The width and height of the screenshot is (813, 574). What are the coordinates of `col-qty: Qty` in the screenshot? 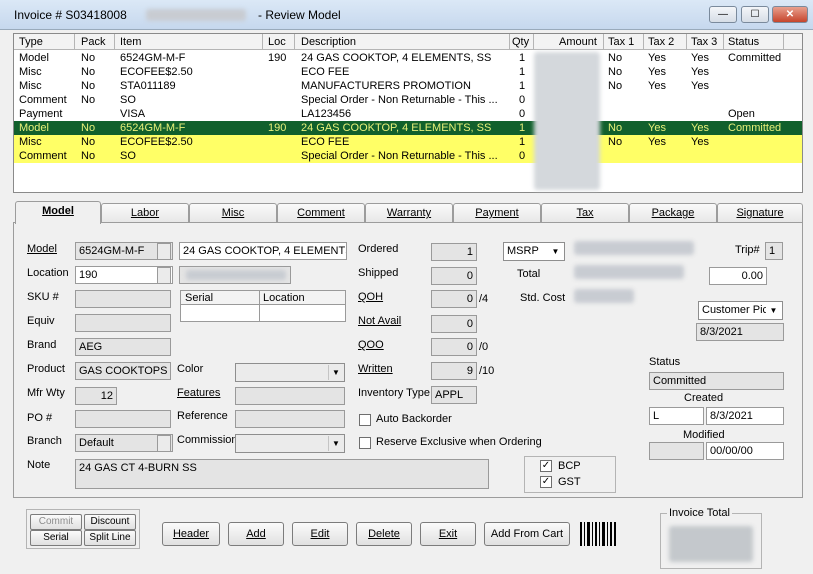 It's located at (520, 42).